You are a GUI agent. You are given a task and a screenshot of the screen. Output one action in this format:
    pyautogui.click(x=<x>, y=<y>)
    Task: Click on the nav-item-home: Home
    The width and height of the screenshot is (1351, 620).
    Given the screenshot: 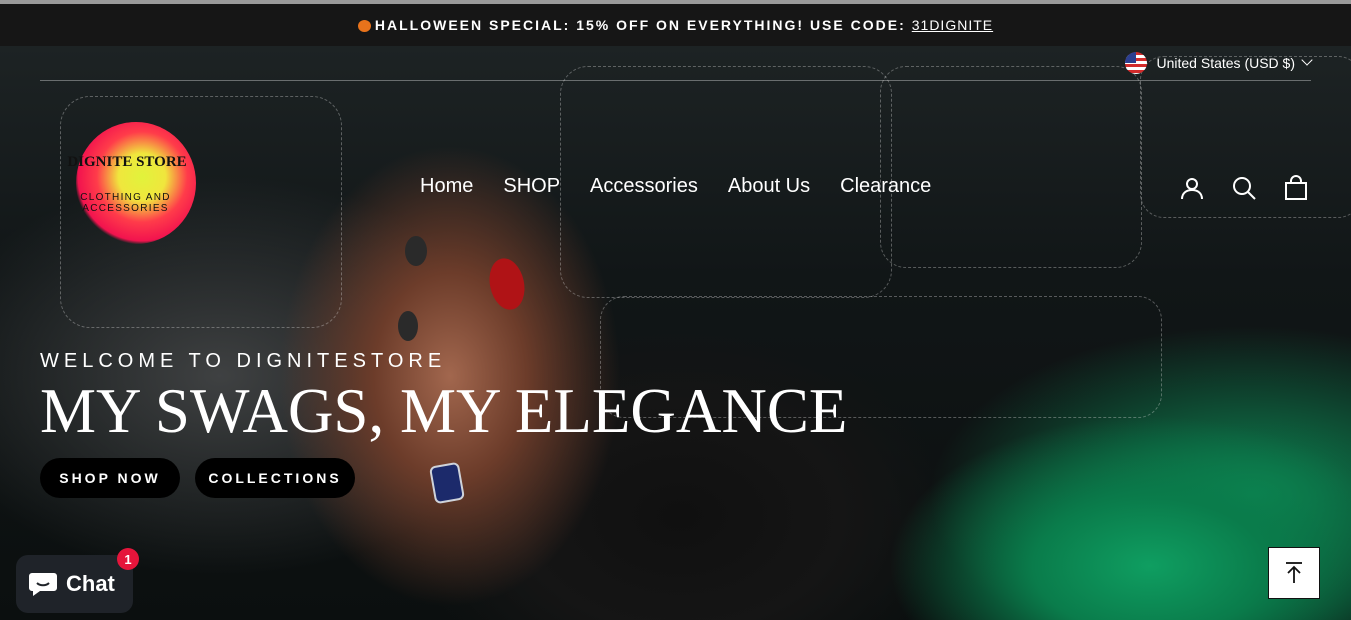 What is the action you would take?
    pyautogui.click(x=446, y=186)
    